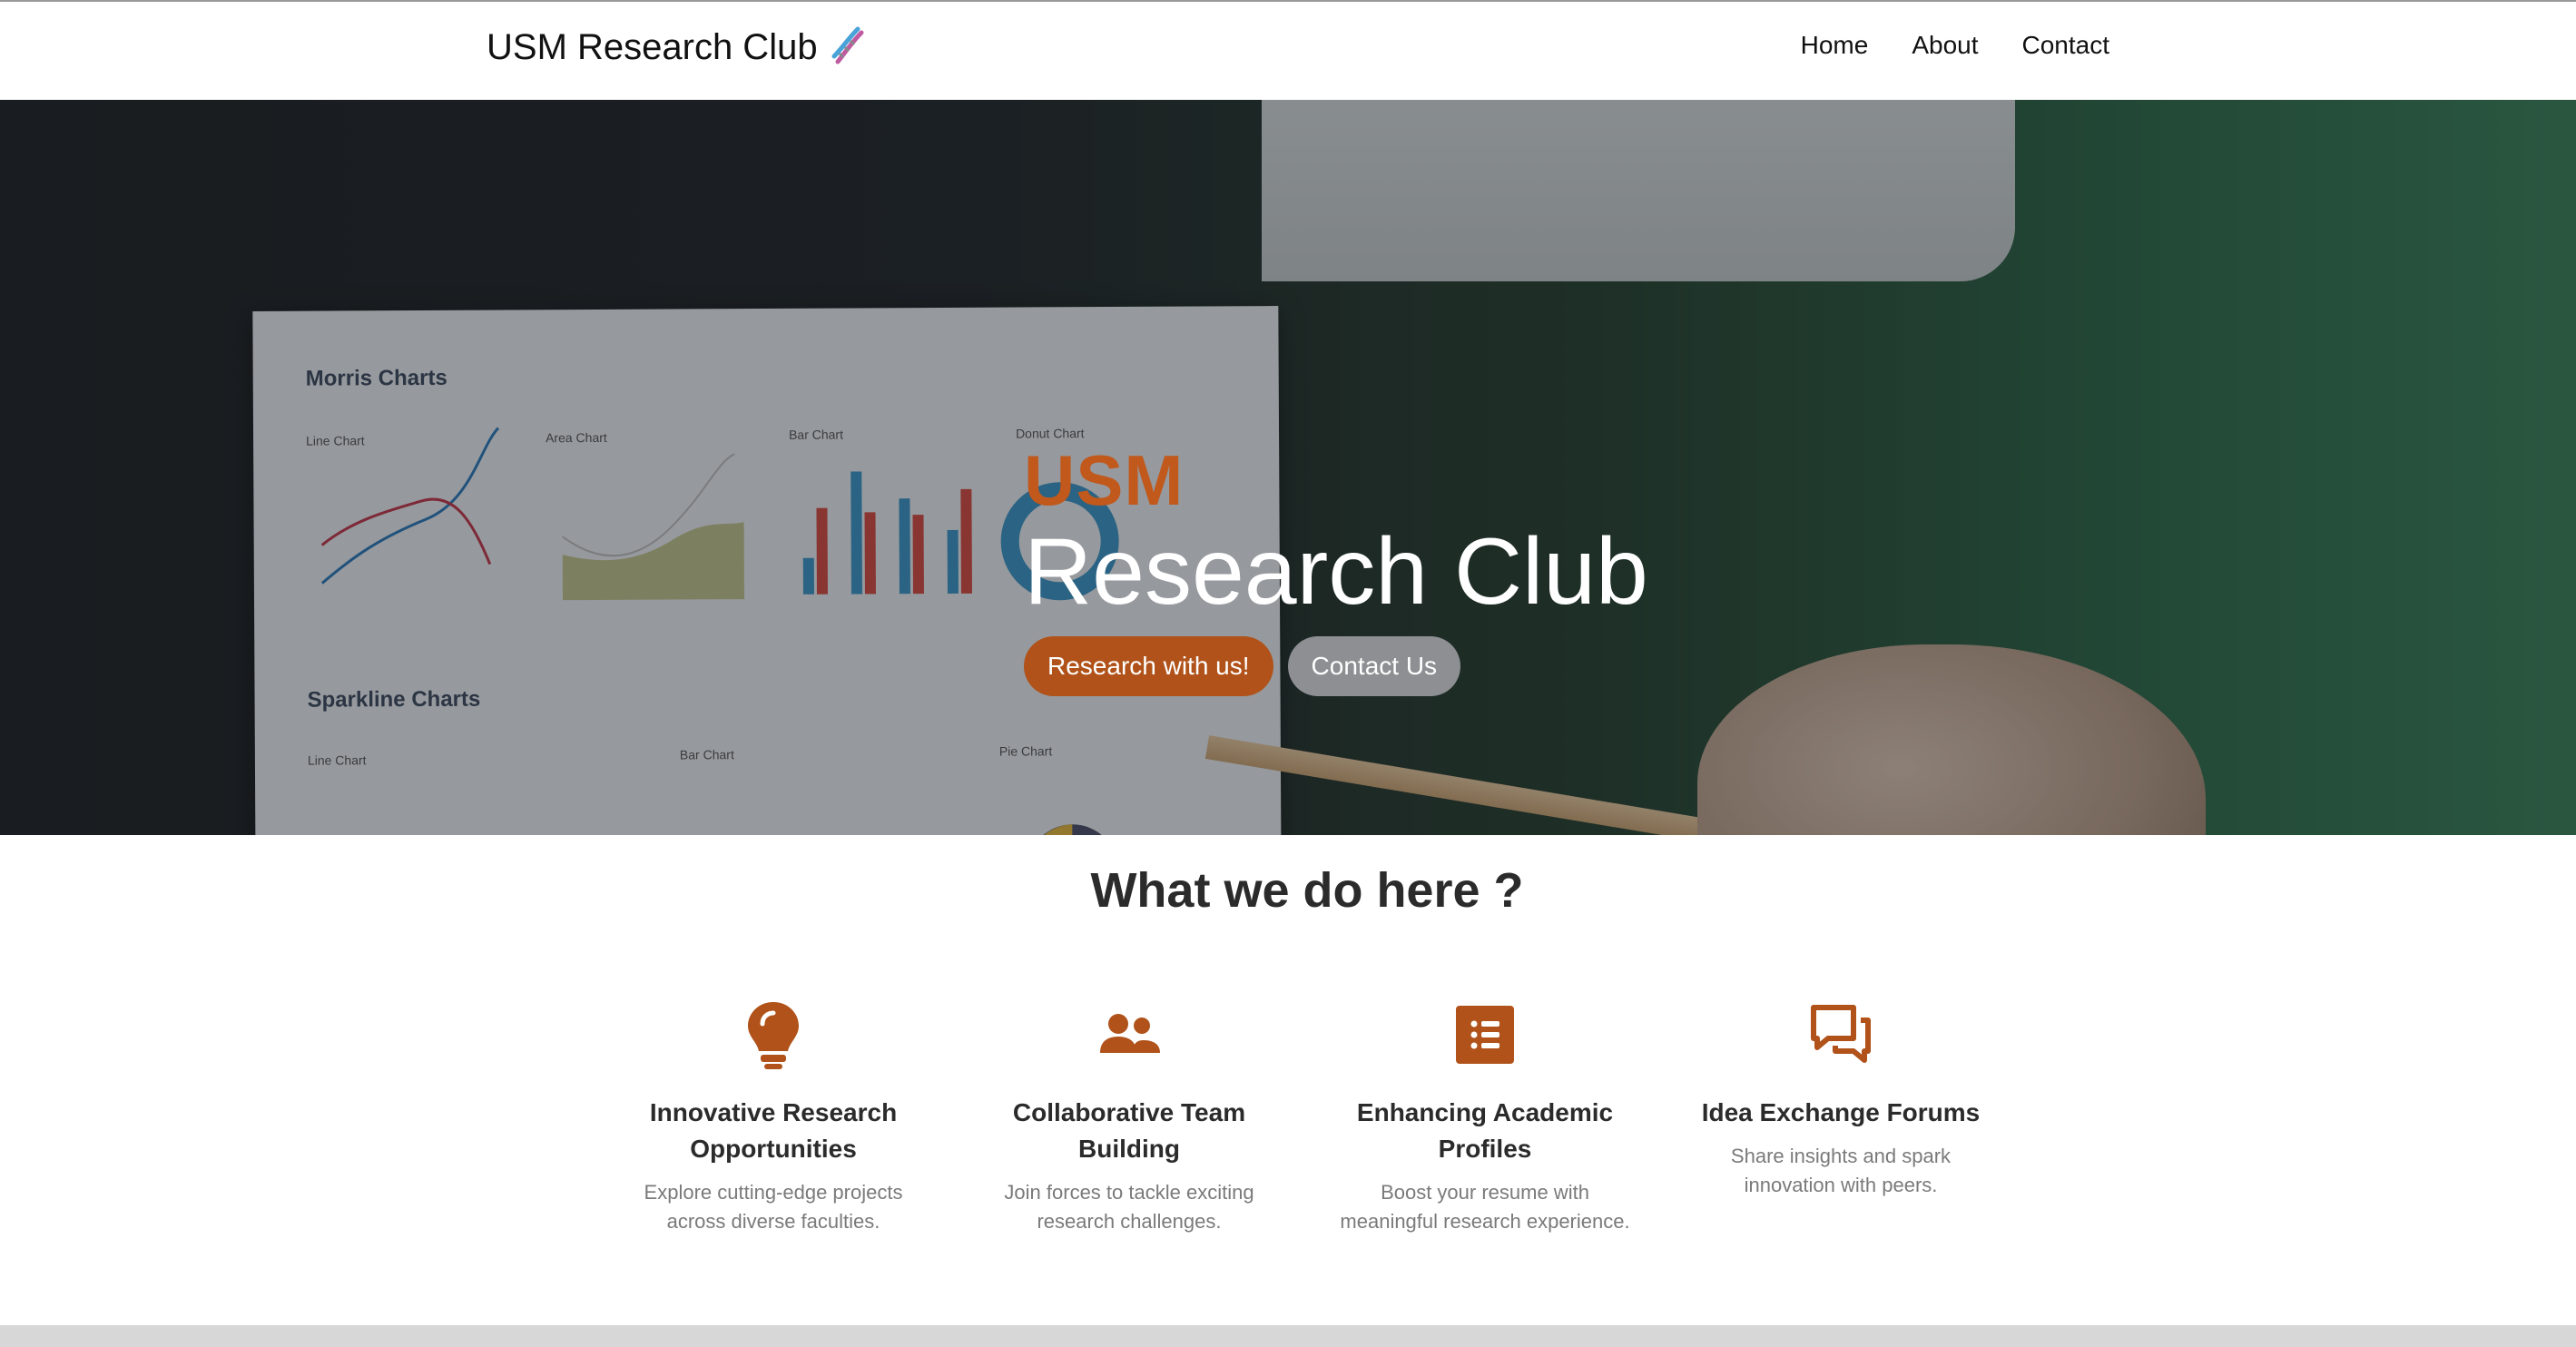  Describe the element at coordinates (1307, 890) in the screenshot. I see `section-title: What we do here ?` at that location.